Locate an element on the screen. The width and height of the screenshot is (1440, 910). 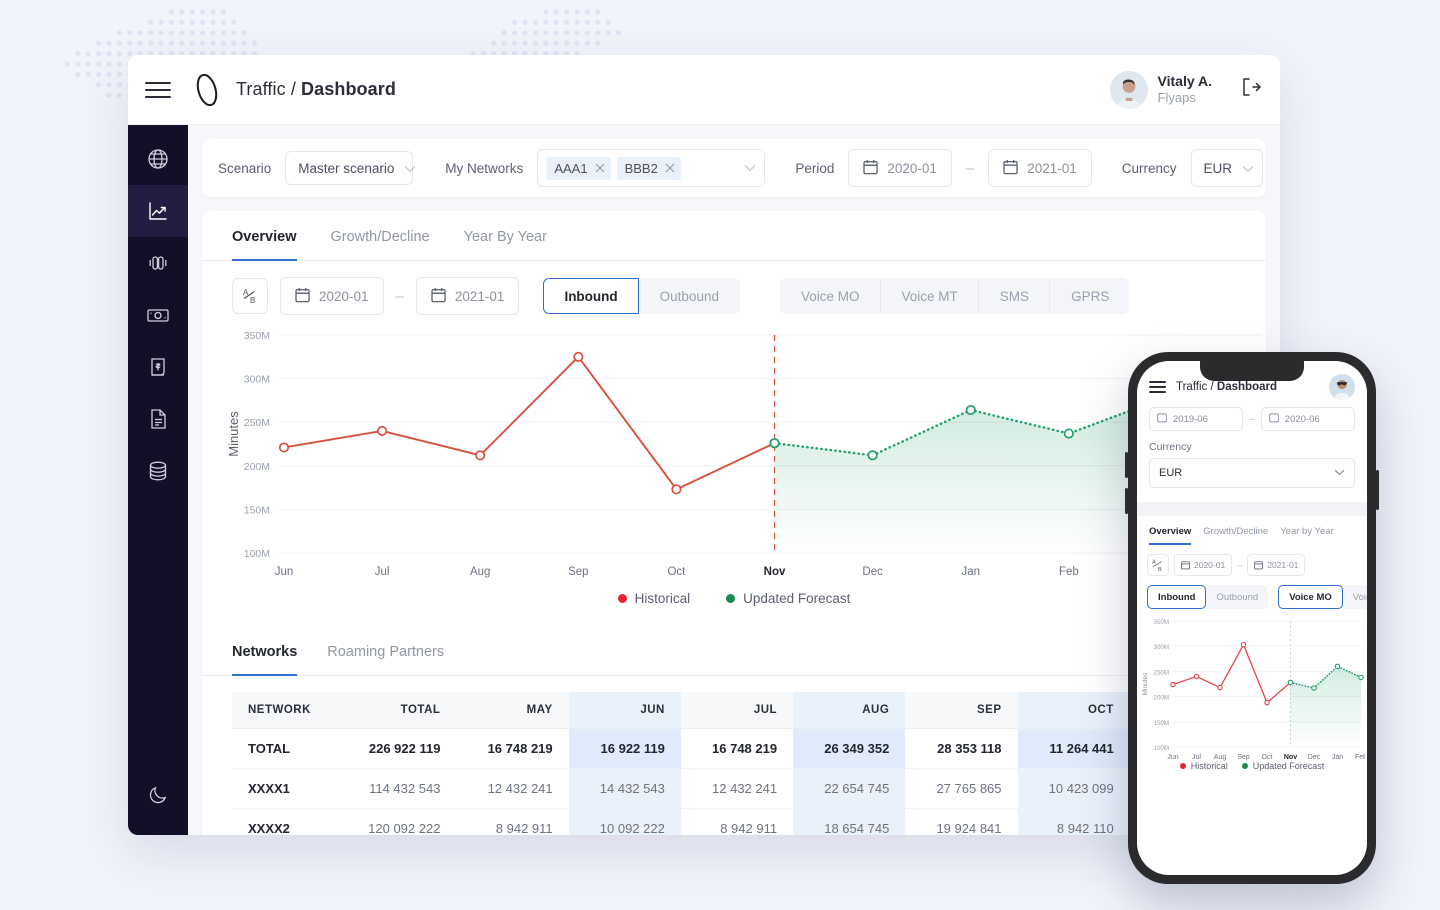
table-cell-value: 8 942 911 is located at coordinates (737, 821).